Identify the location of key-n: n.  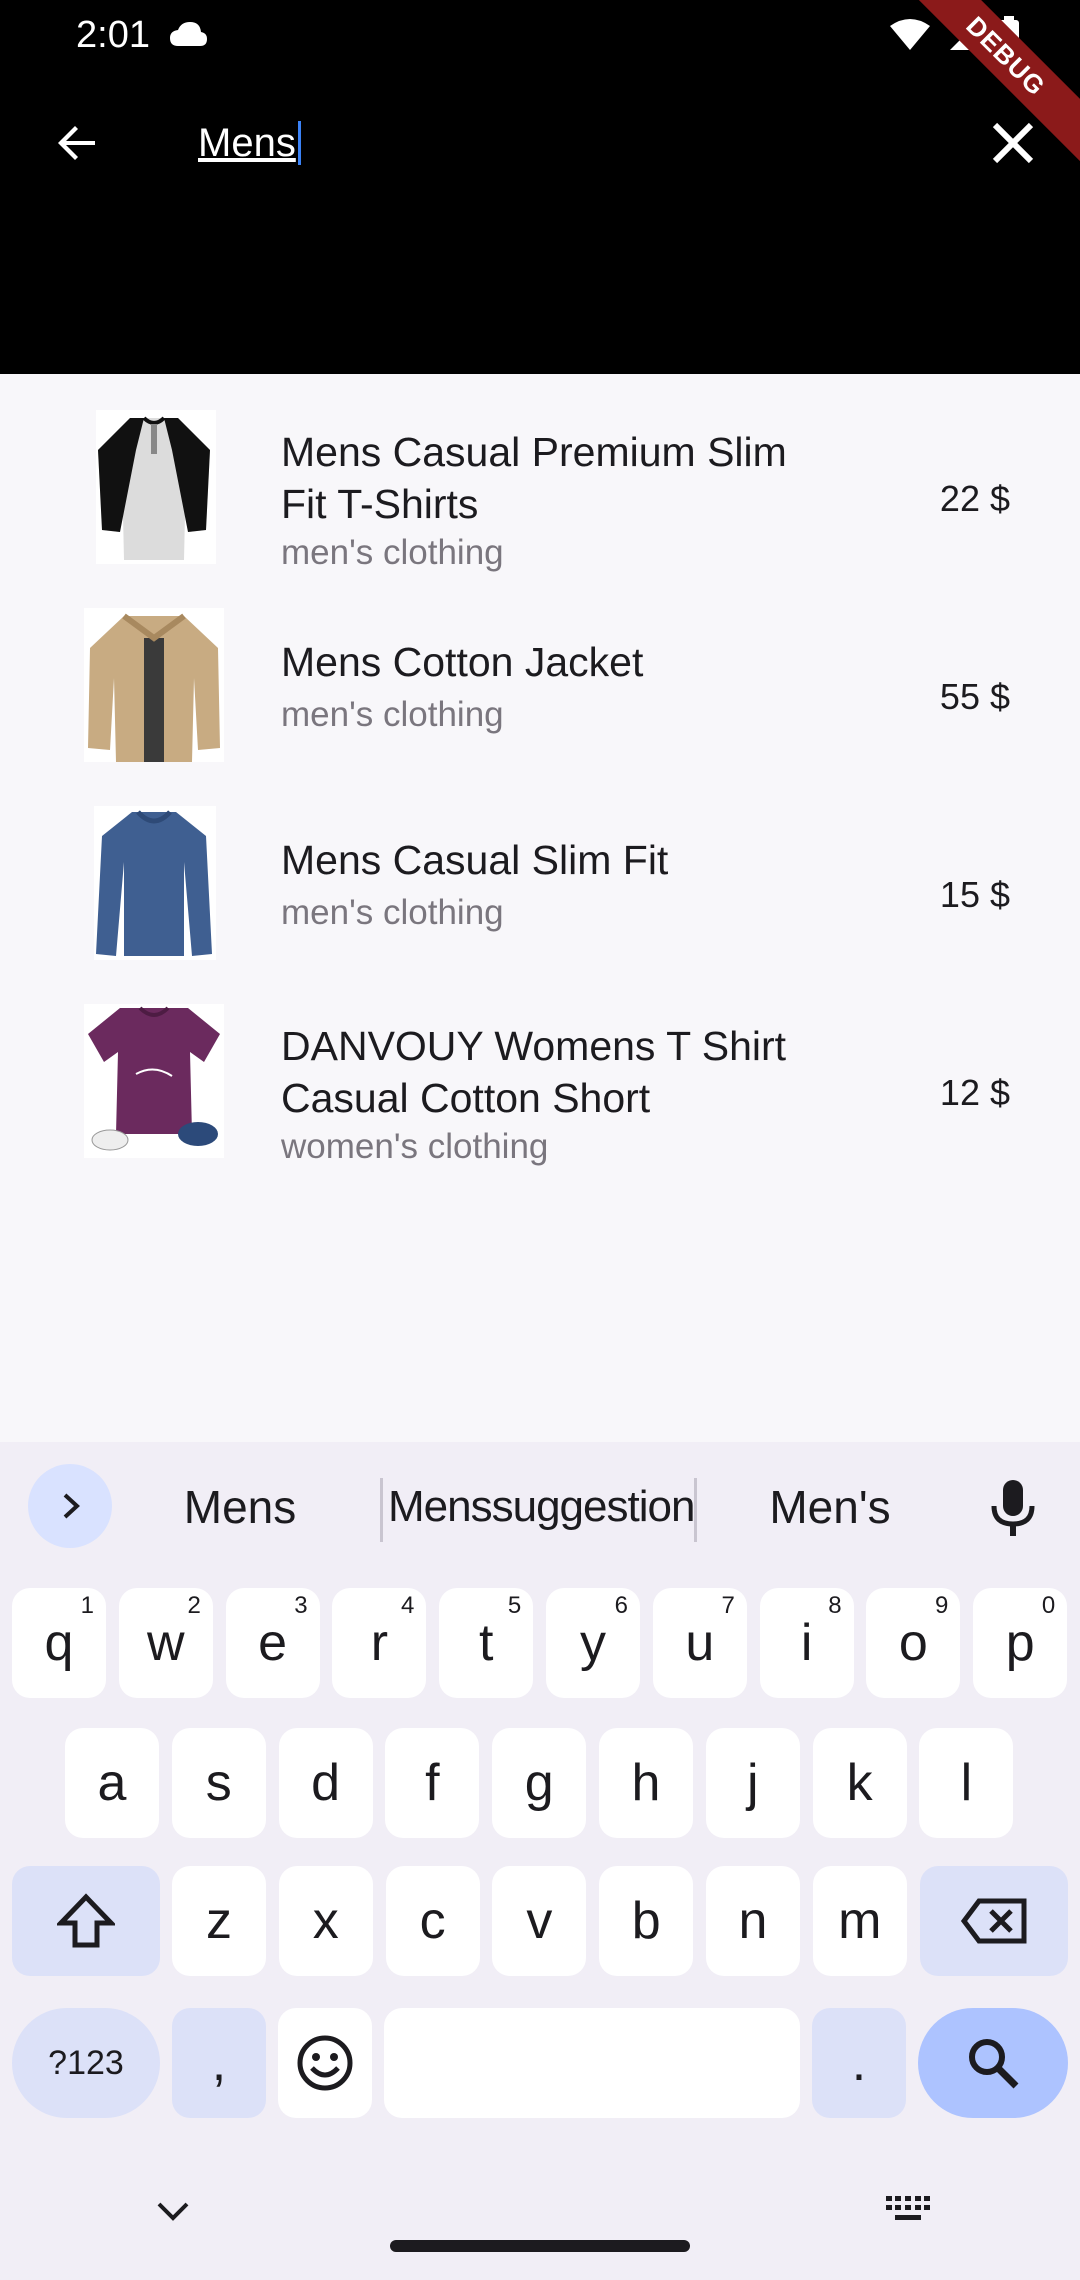
(753, 1921).